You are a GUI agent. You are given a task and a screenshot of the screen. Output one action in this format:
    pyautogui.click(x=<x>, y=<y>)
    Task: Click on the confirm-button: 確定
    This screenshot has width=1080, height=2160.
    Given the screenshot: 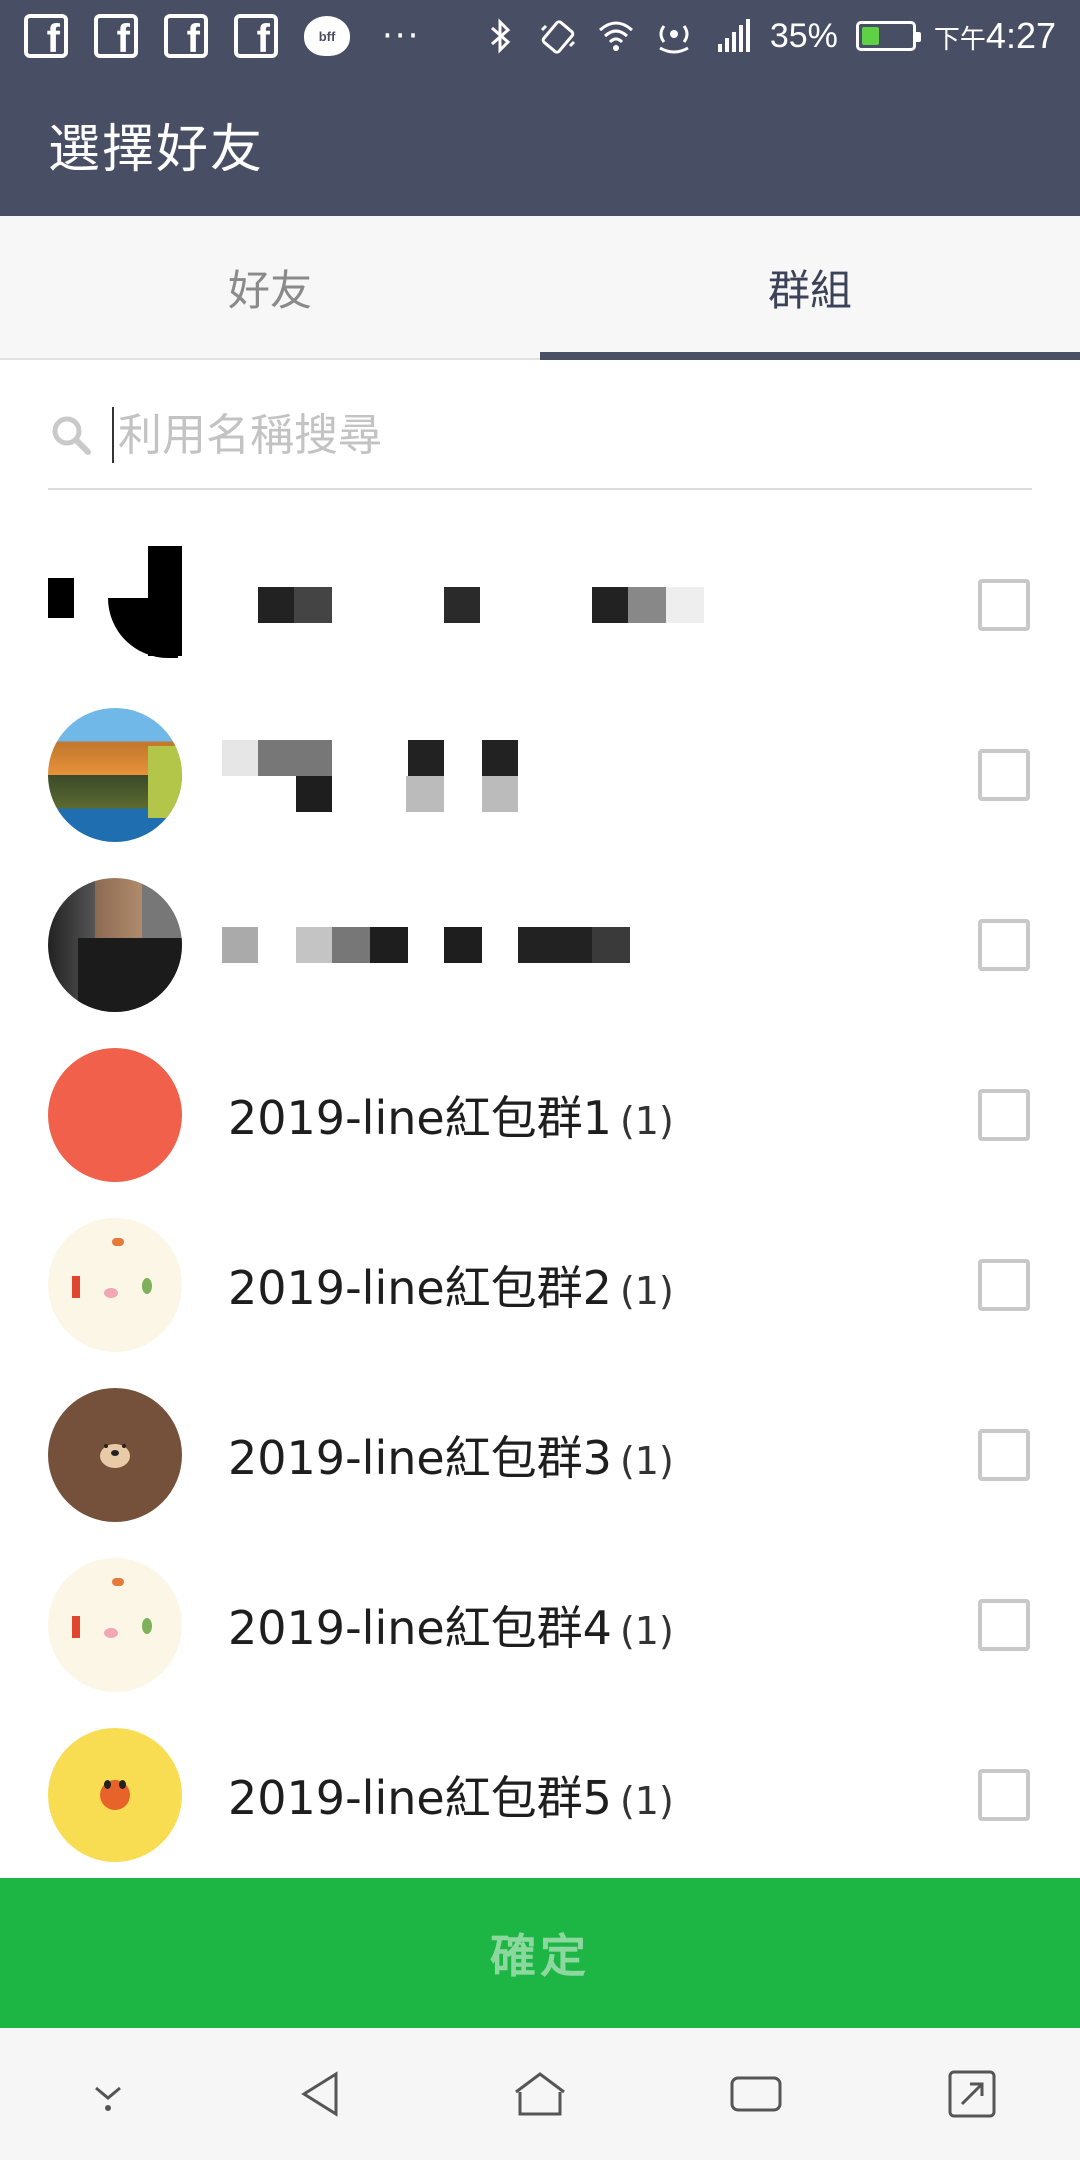 What is the action you would take?
    pyautogui.click(x=540, y=1953)
    